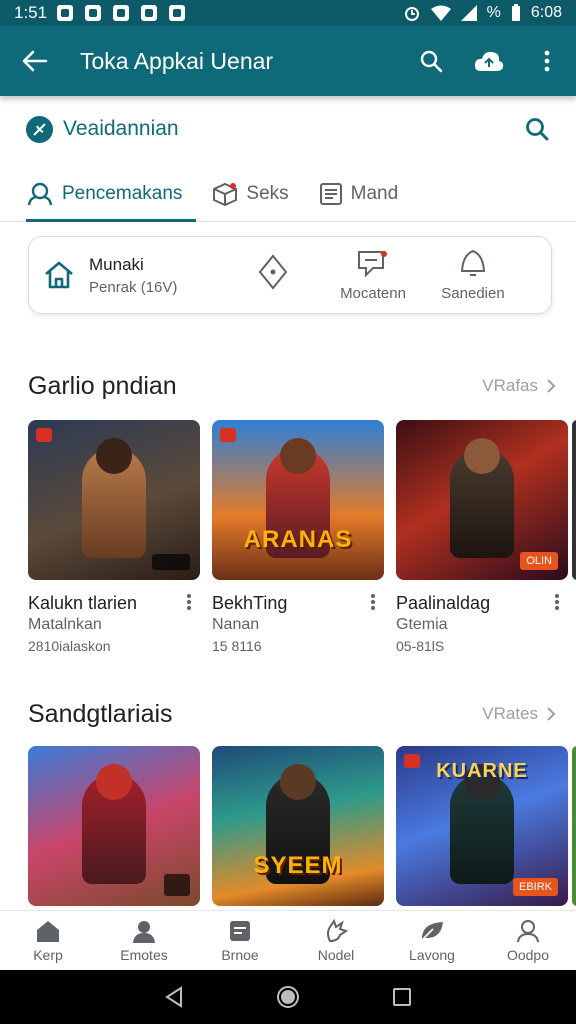  What do you see at coordinates (69, 646) in the screenshot?
I see `game-meta: 2810ialaskon` at bounding box center [69, 646].